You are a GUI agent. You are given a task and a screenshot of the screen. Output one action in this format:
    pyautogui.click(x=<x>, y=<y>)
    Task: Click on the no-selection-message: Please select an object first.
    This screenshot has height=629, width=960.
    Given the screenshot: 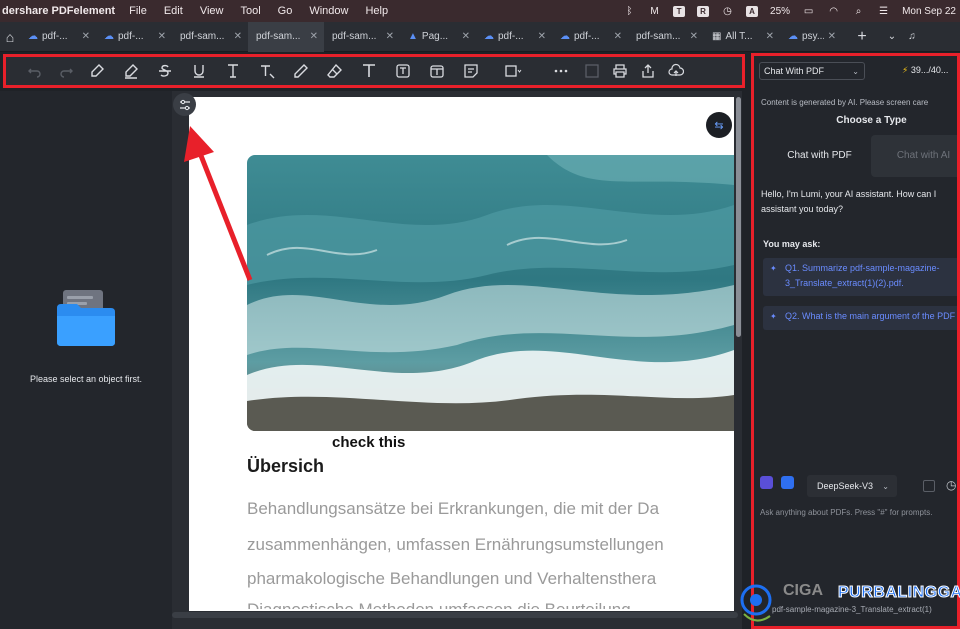 What is the action you would take?
    pyautogui.click(x=86, y=379)
    